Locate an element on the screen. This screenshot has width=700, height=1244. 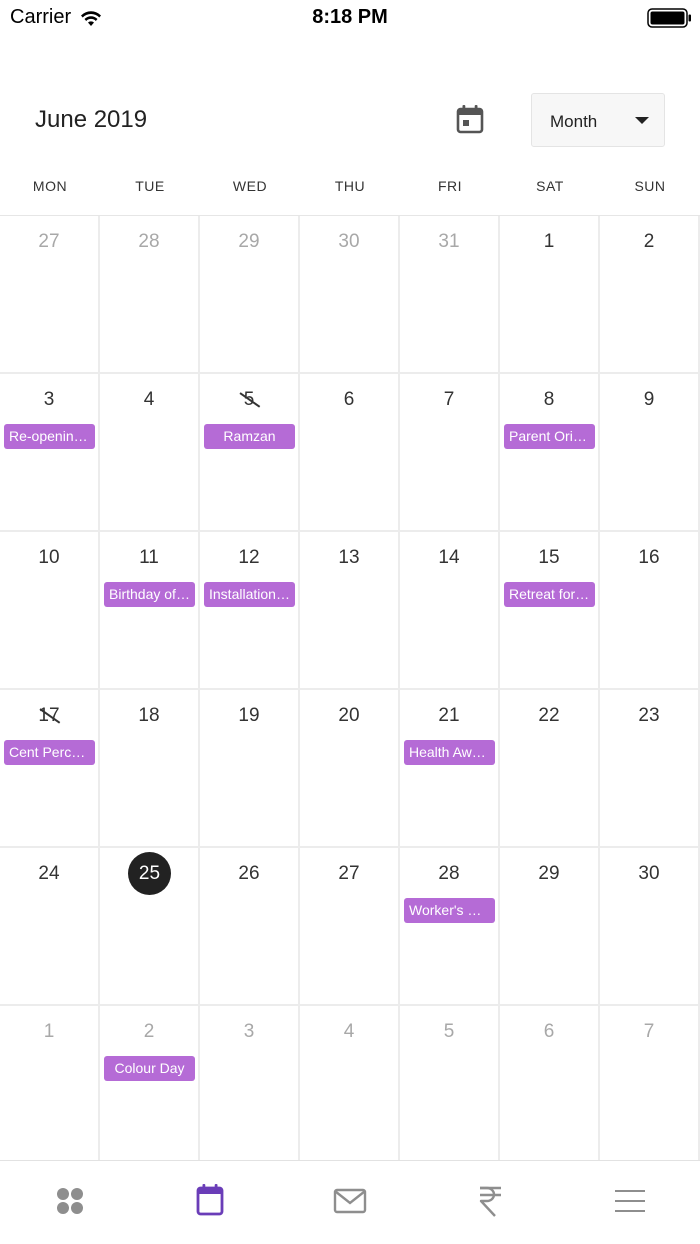
day-number: 23 is located at coordinates (649, 715).